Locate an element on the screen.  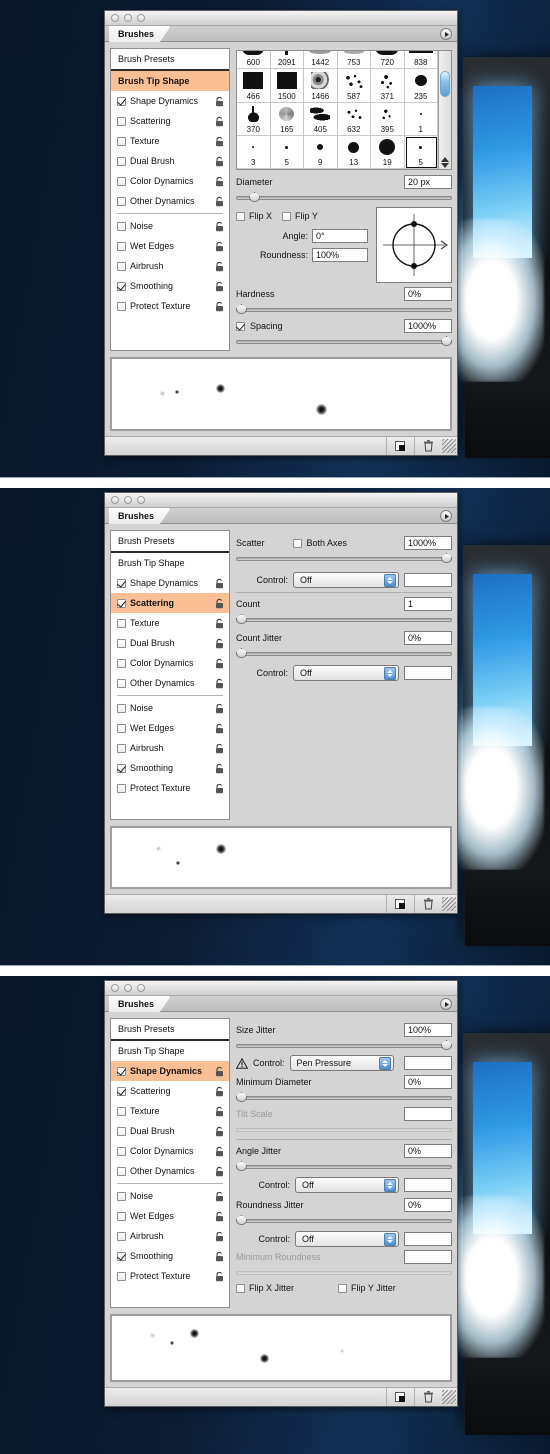
angle-roundness-control is located at coordinates (414, 245).